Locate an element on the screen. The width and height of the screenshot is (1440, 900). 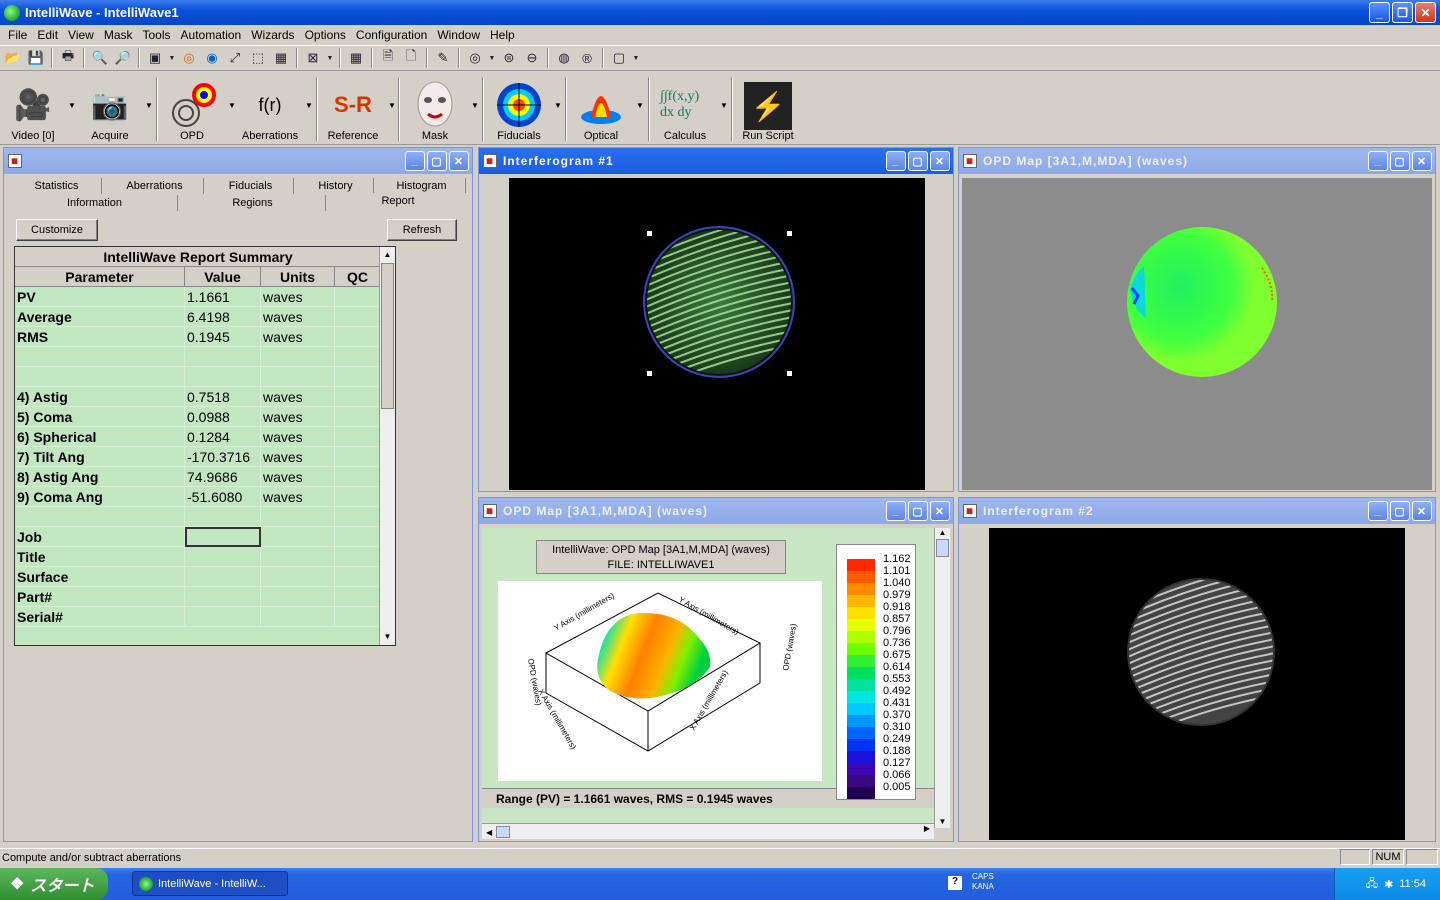
mask-button: Mask is located at coordinates (435, 109).